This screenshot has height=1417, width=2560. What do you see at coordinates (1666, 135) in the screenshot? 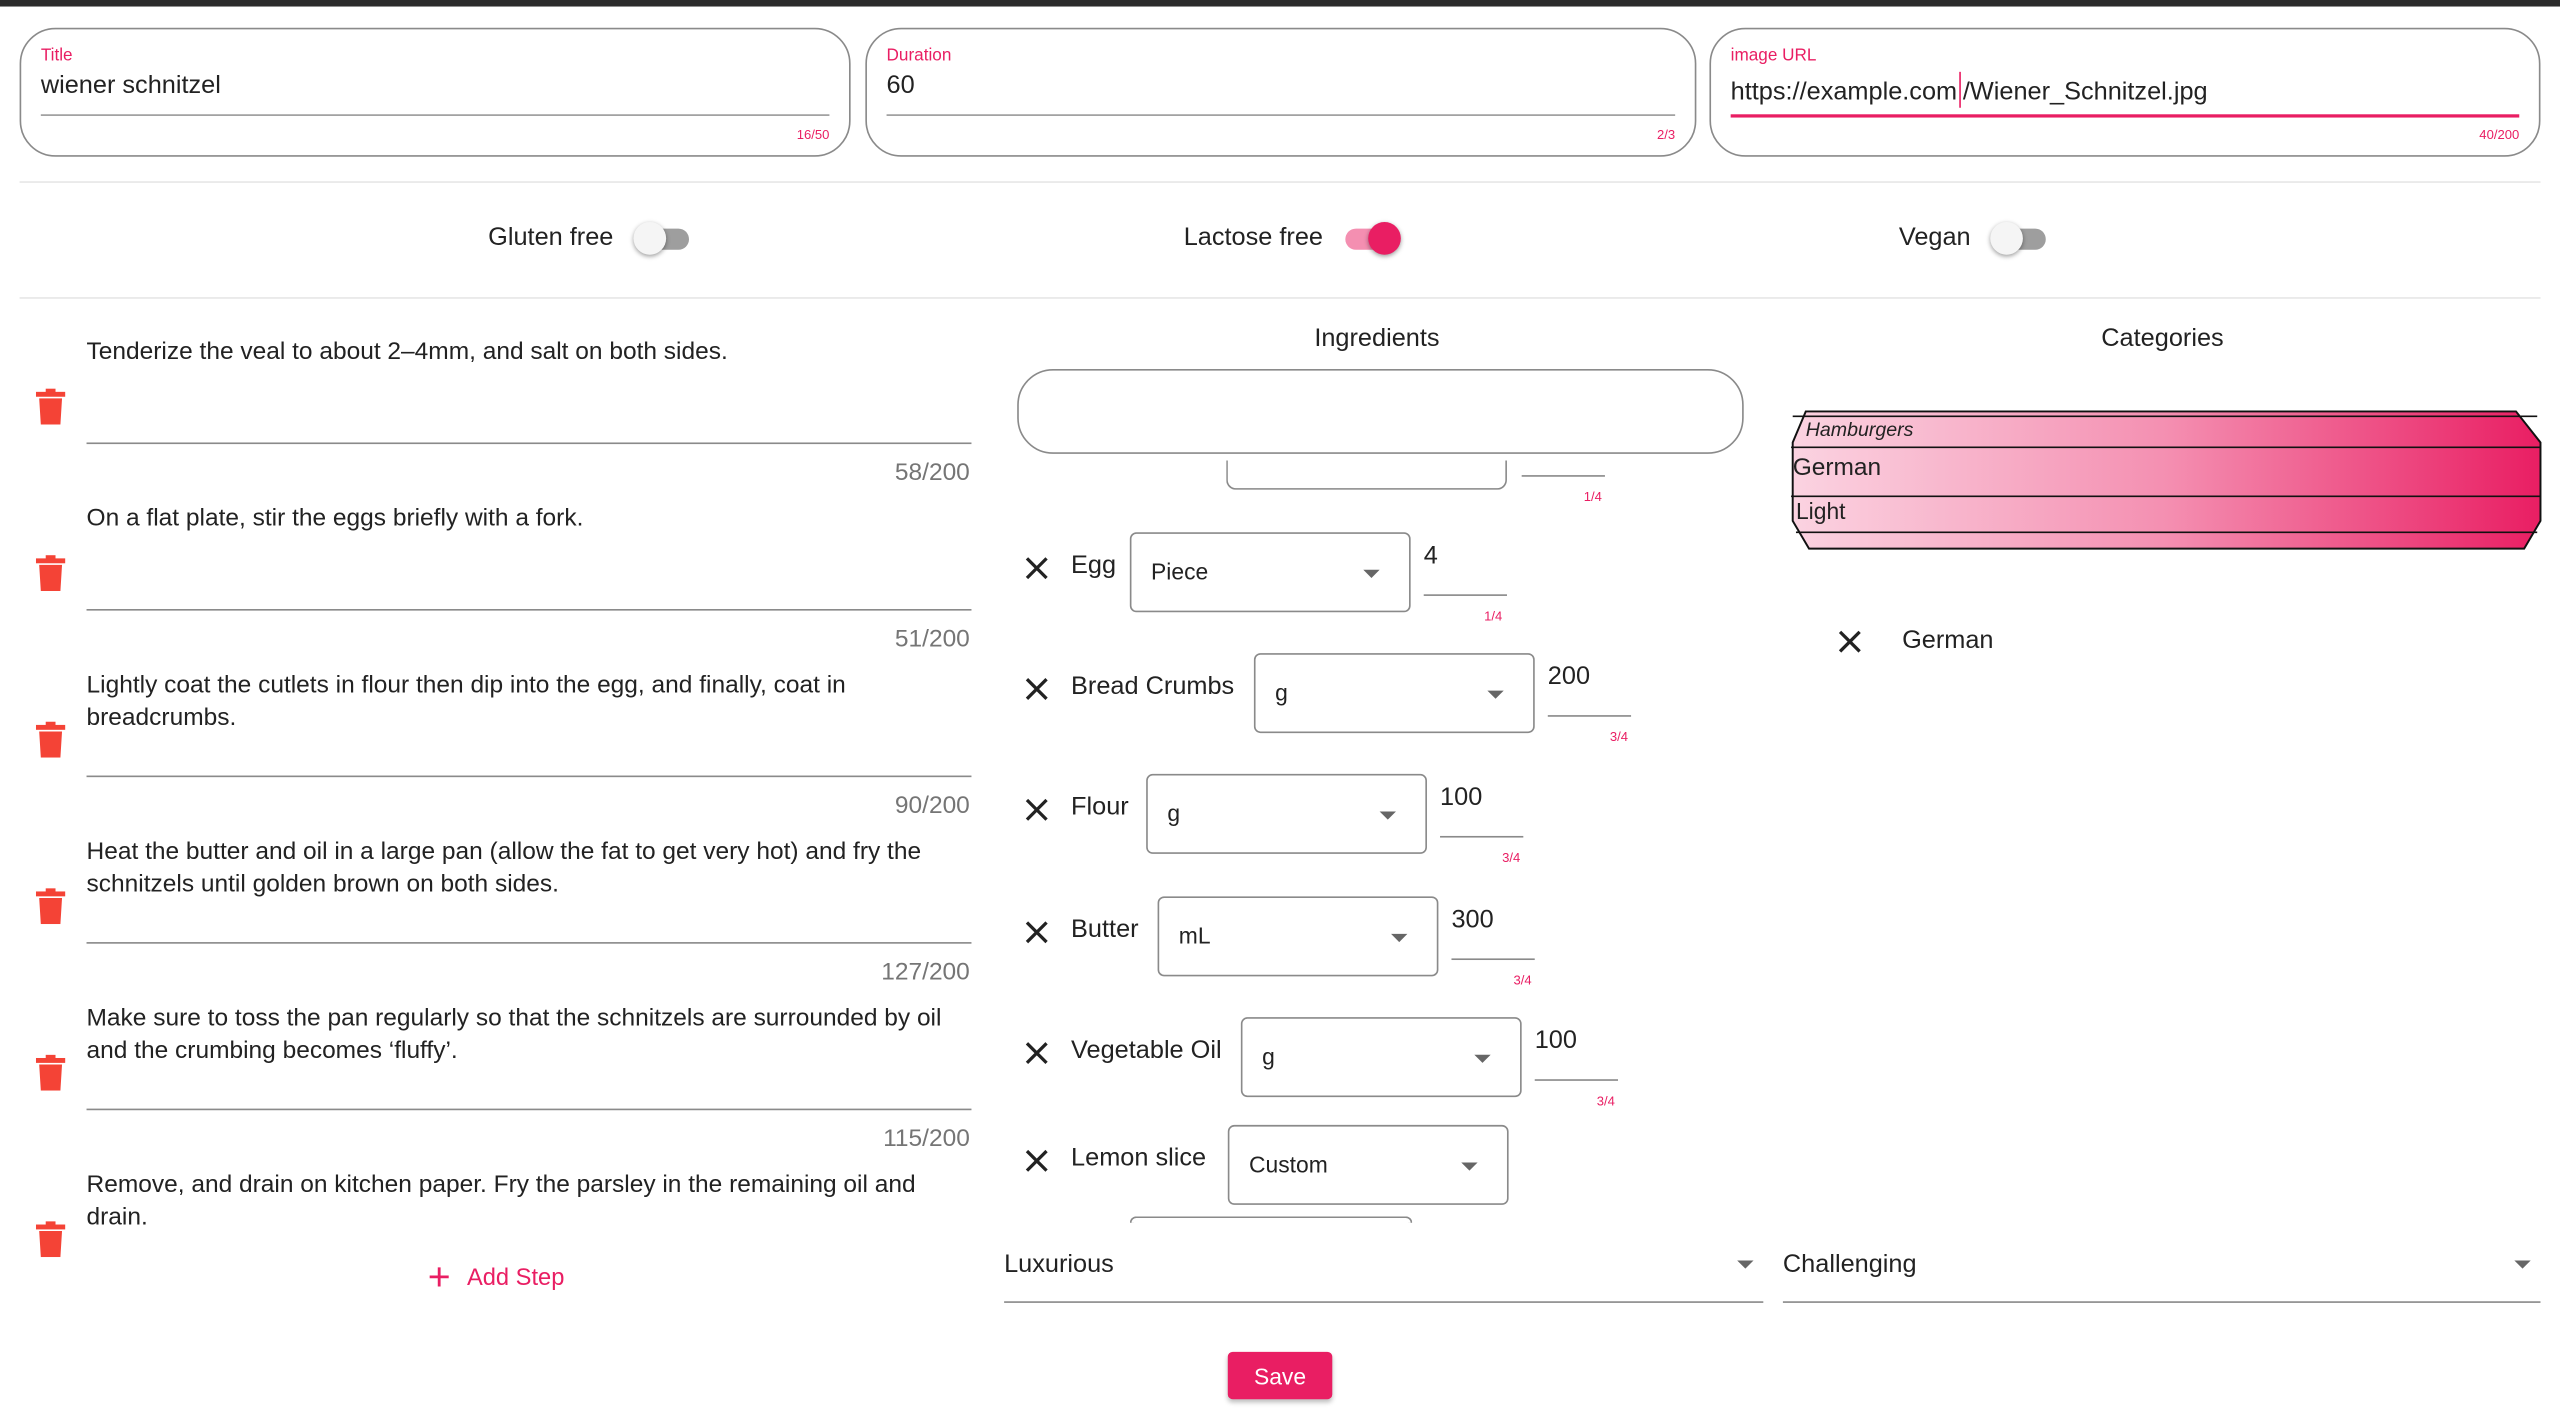
I see `duration-counter: 2/3` at bounding box center [1666, 135].